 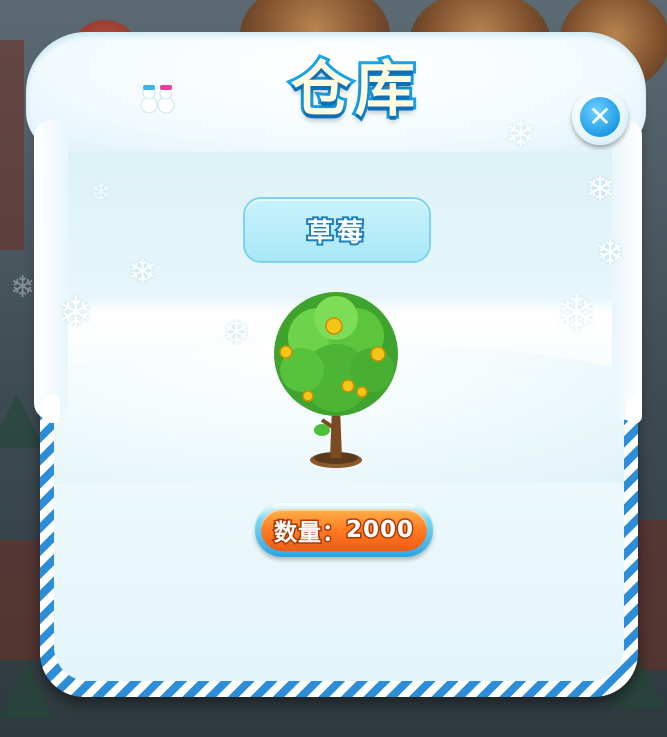 I want to click on close-button: ✕, so click(x=600, y=117).